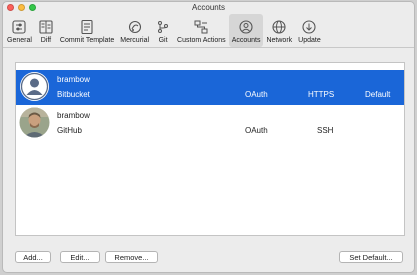  Describe the element at coordinates (246, 40) in the screenshot. I see `toolbar-label: Accounts` at that location.